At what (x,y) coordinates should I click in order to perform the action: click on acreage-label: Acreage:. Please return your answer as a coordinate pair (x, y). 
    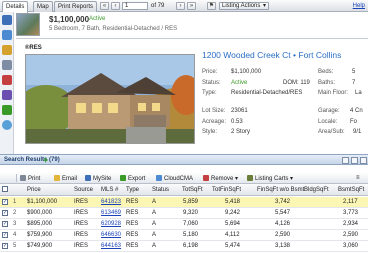
    Looking at the image, I should click on (214, 122).